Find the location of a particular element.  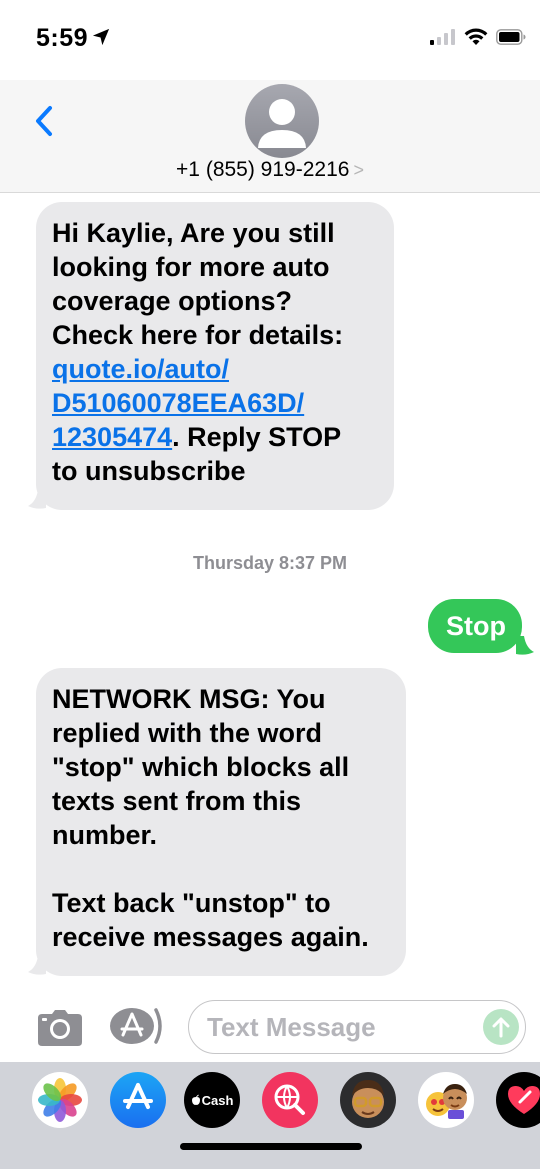

app-store-app-button is located at coordinates (138, 1100).